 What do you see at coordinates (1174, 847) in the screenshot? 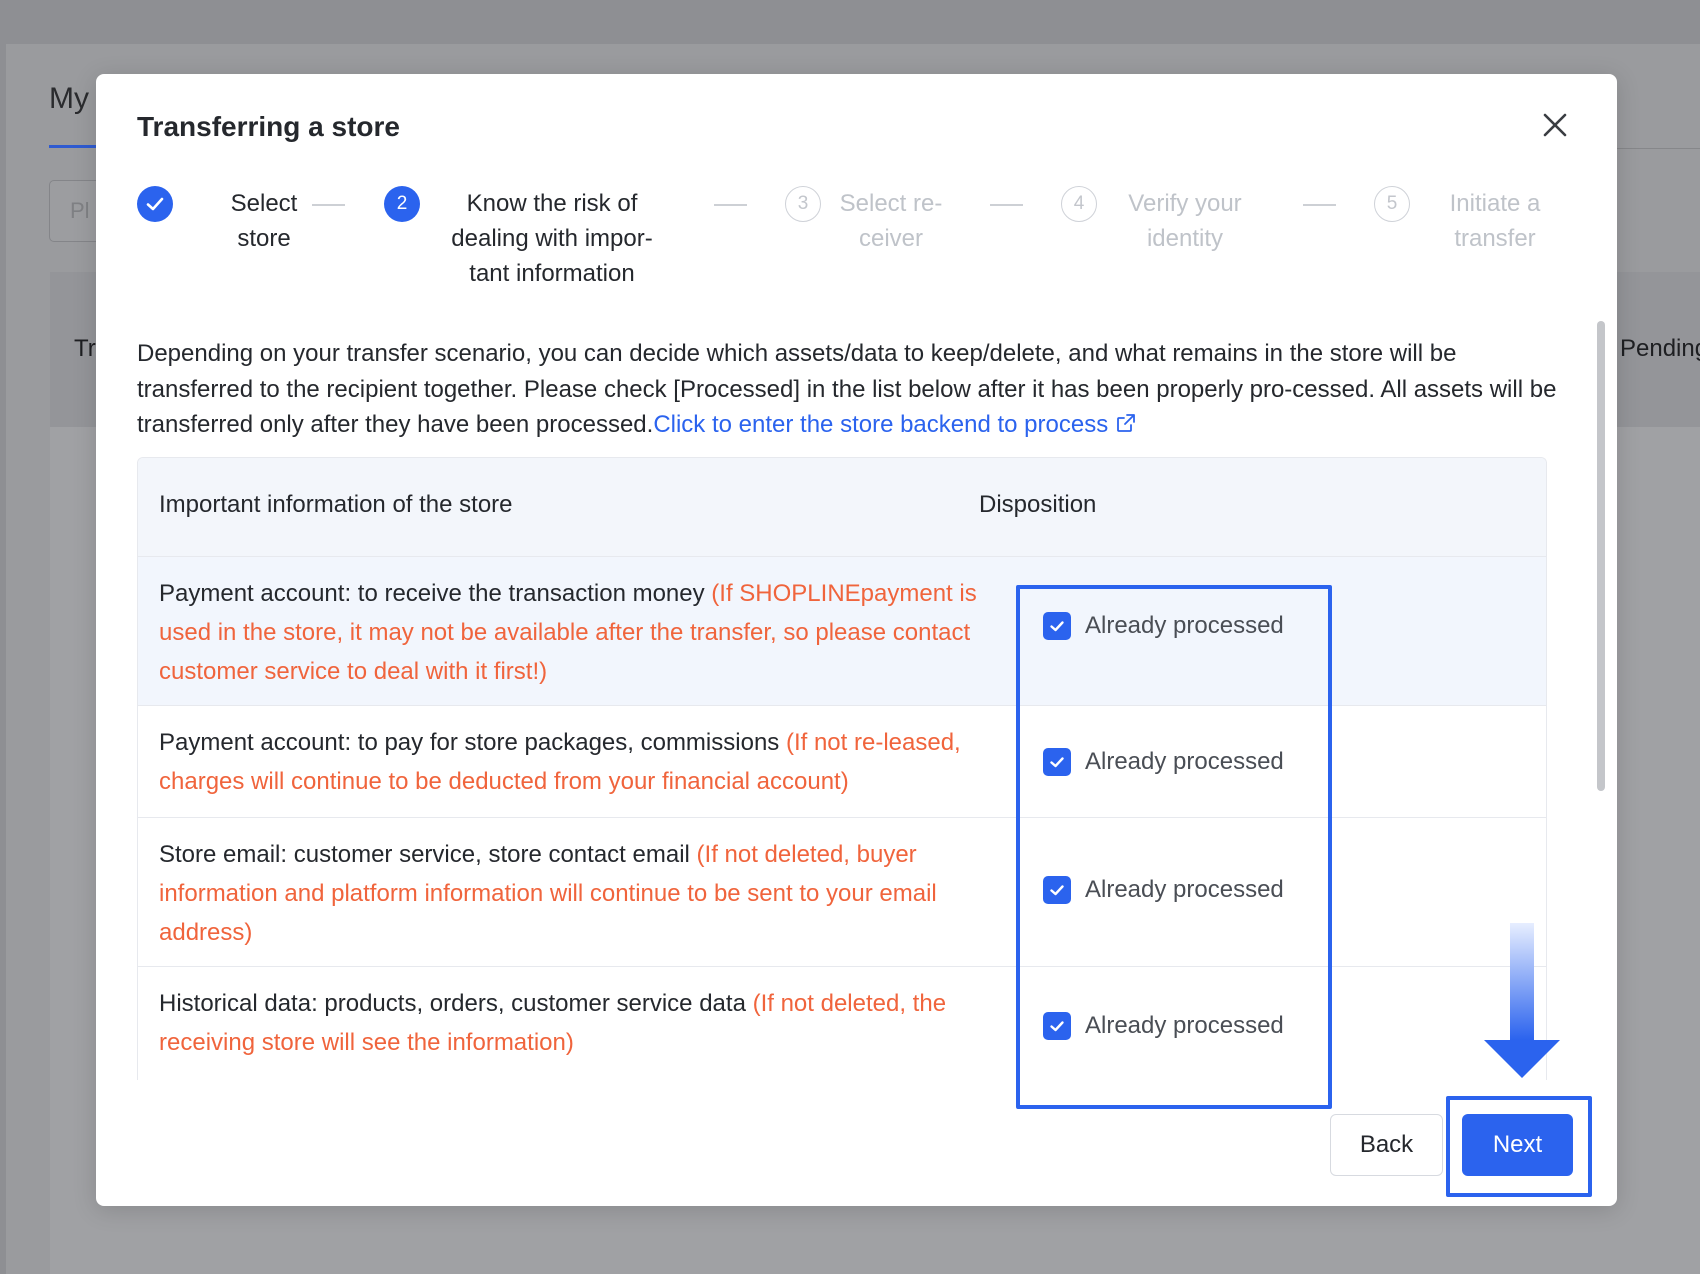
I see `disposition-highlight-box` at bounding box center [1174, 847].